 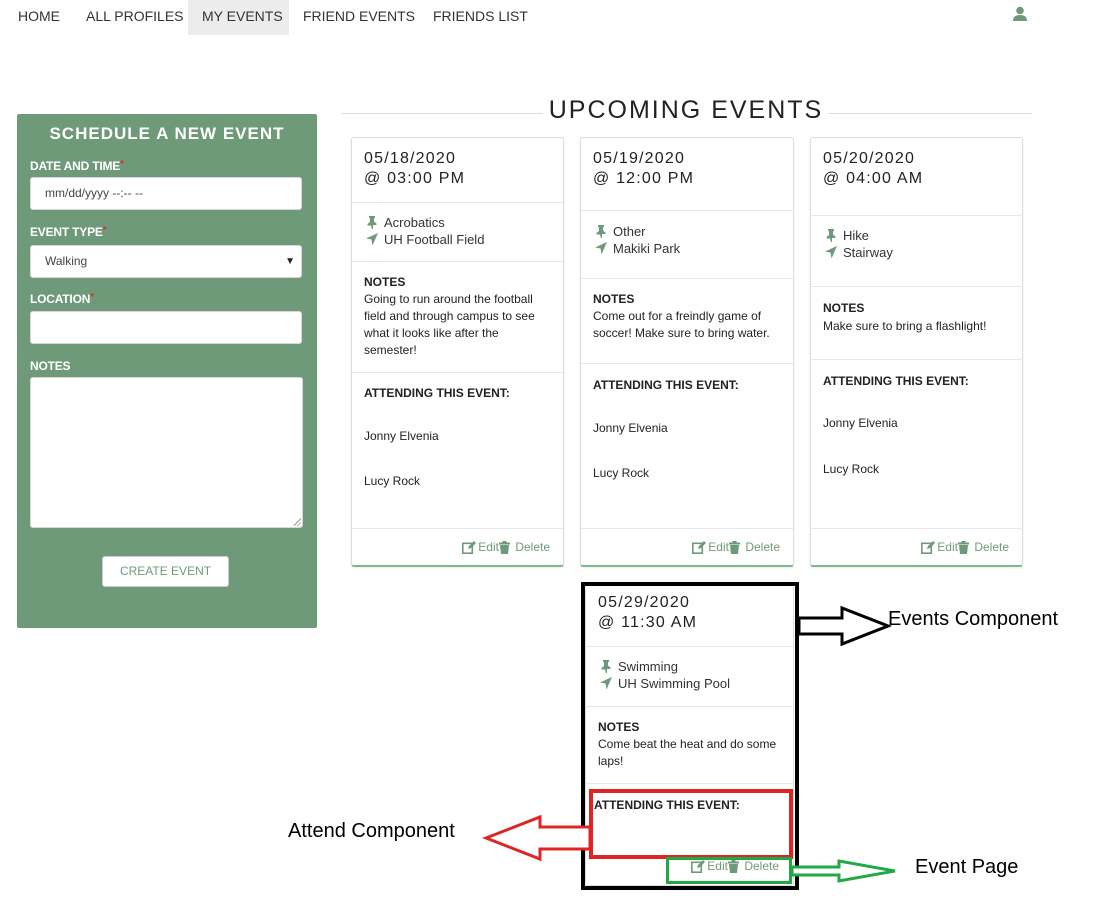 I want to click on nav-friend-events: FRIEND EVENTS, so click(x=359, y=17).